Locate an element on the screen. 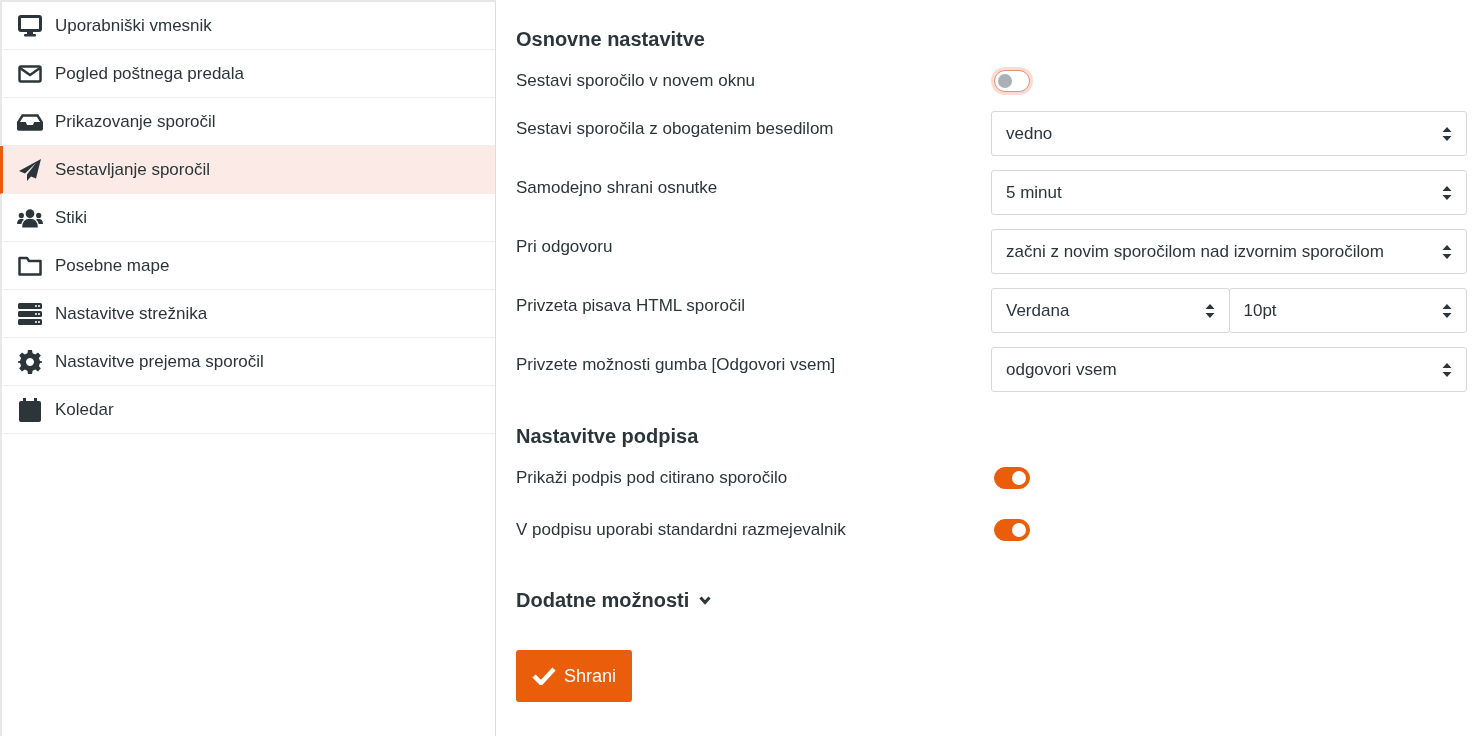 The height and width of the screenshot is (736, 1476). setting-label: Samodejno shrani osnutke is located at coordinates (617, 187).